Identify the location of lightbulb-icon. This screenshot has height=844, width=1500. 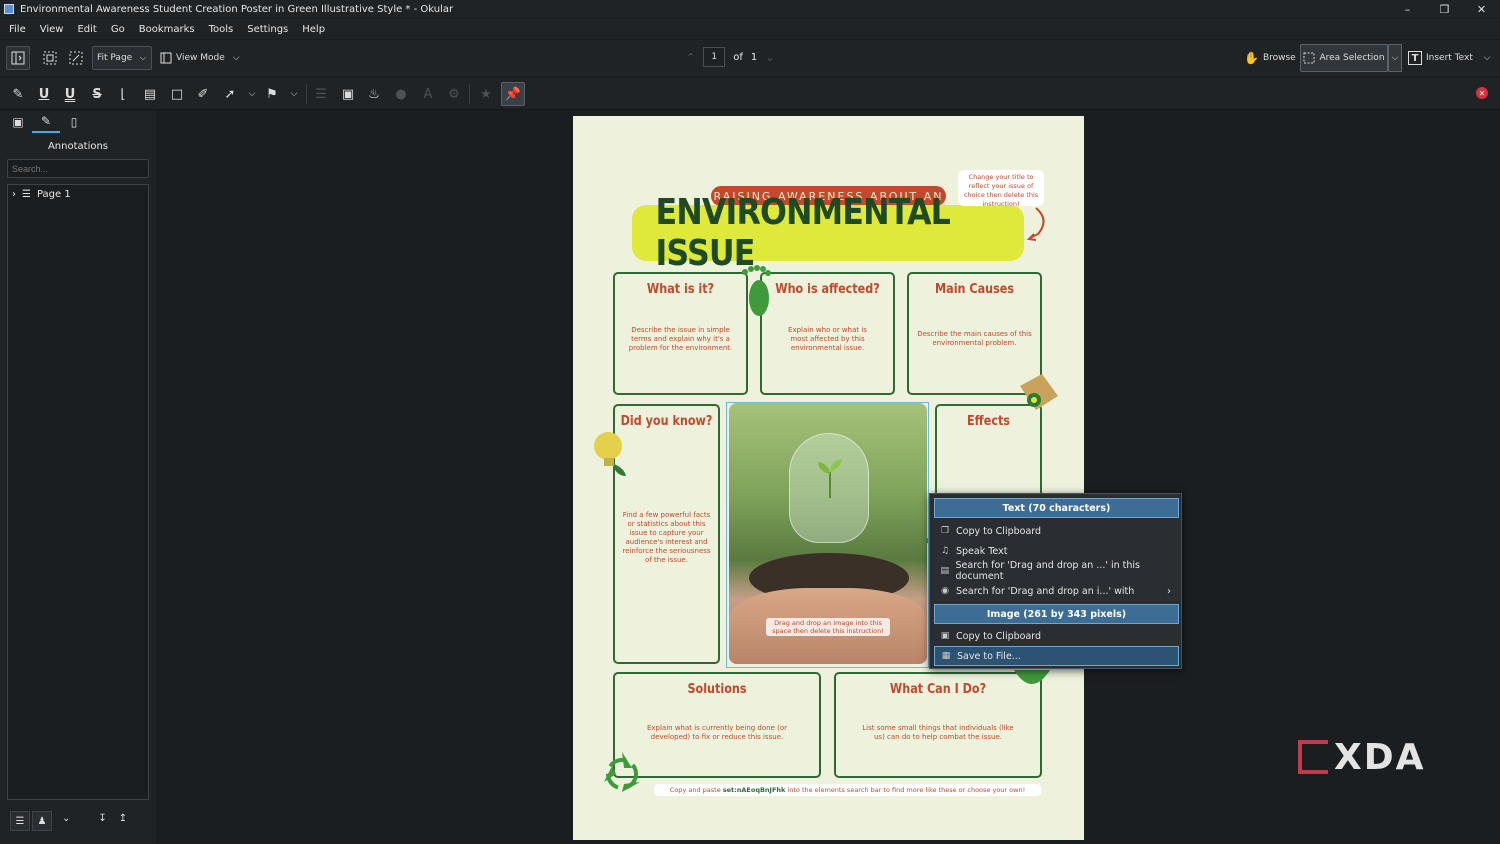
(610, 454).